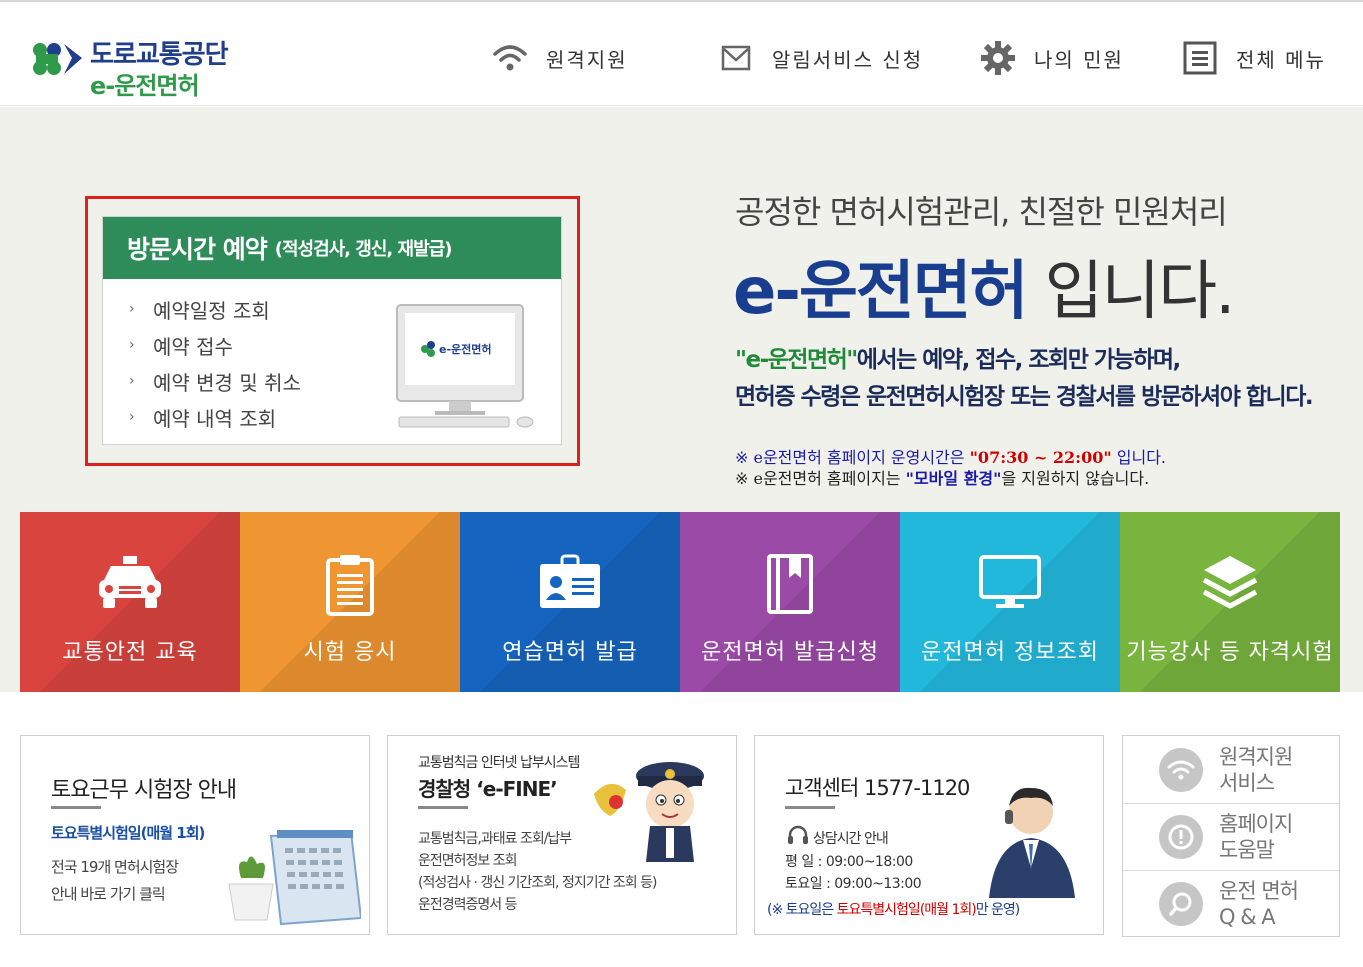  What do you see at coordinates (1018, 360) in the screenshot?
I see `desc-line1: 에서는 예약, 접수, 조회만 가능하며,` at bounding box center [1018, 360].